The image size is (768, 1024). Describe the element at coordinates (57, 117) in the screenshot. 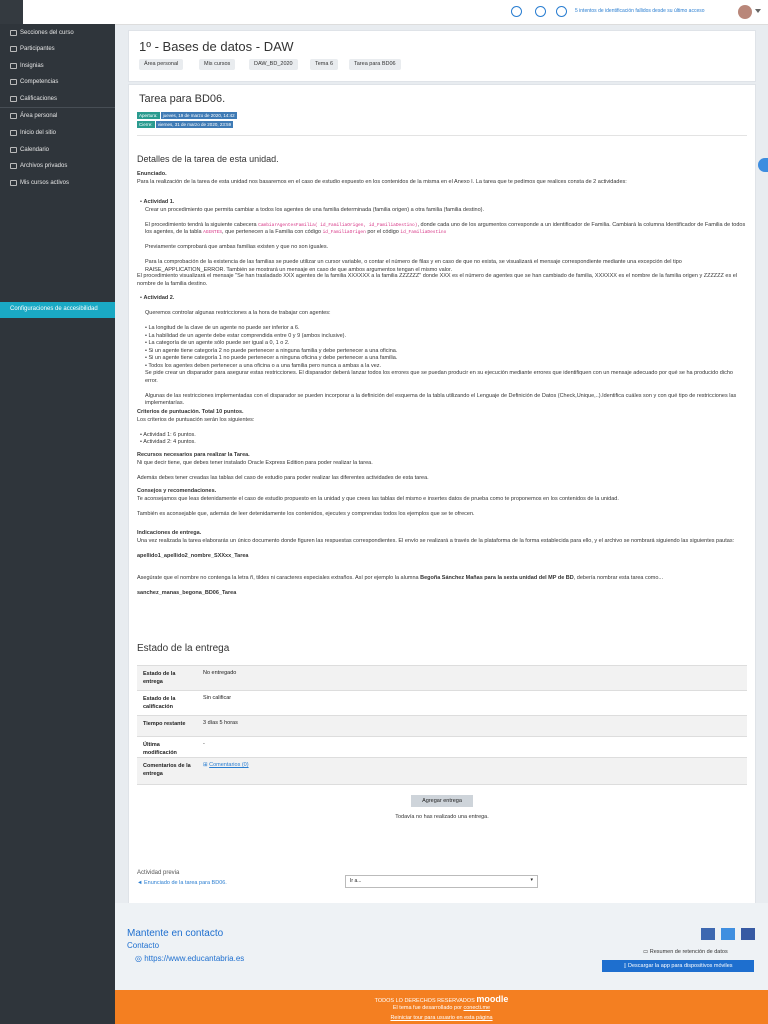

I see `sidebar-item-dashboard: Área personal` at that location.